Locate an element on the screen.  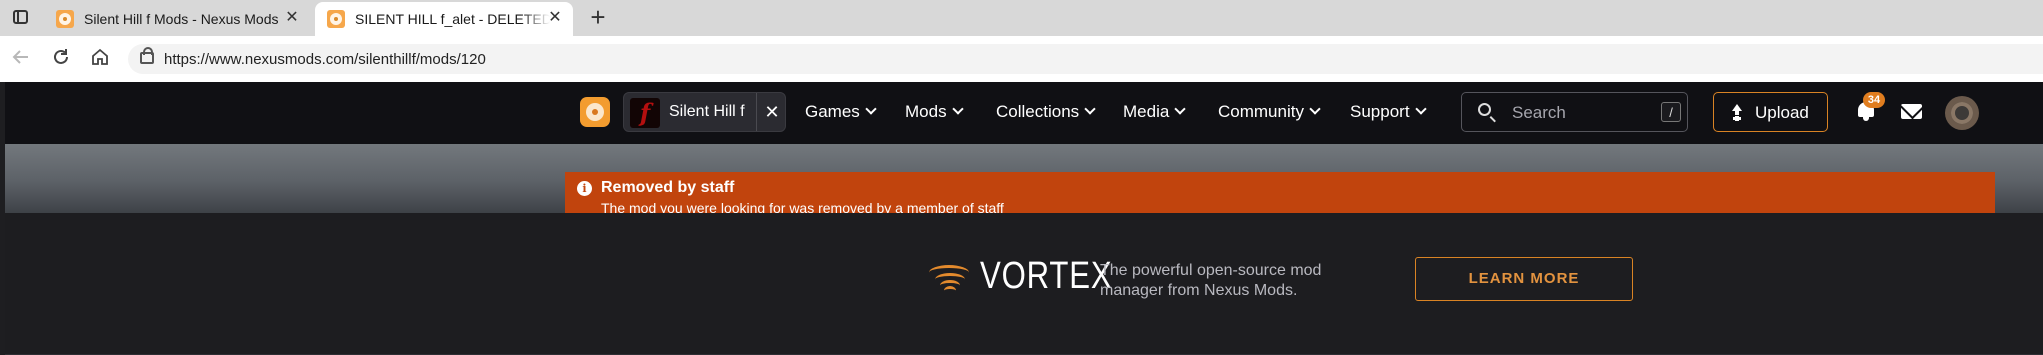
search-placeholder: Search is located at coordinates (1539, 112).